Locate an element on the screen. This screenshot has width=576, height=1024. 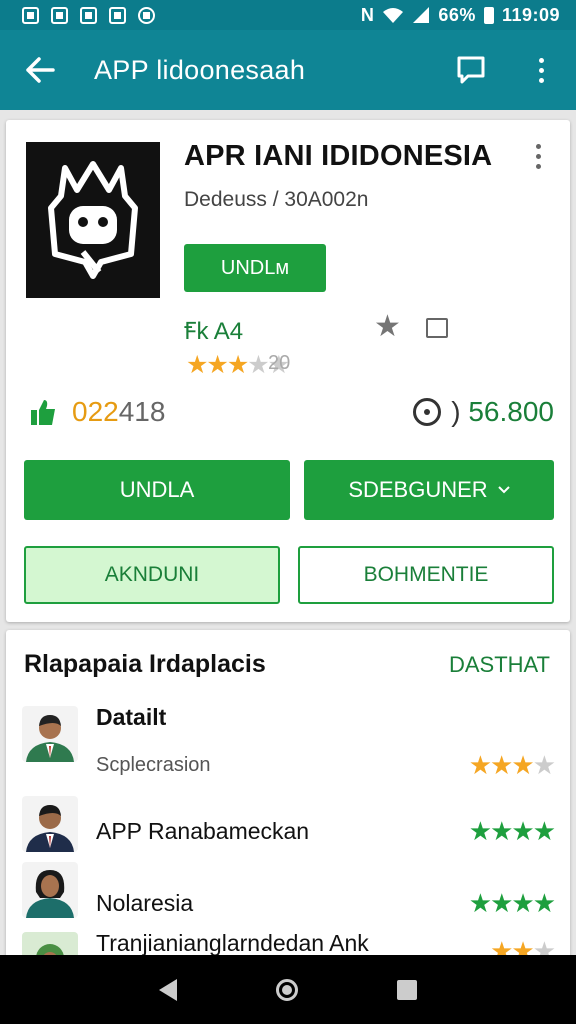
chart-icon is located at coordinates (117, 15).